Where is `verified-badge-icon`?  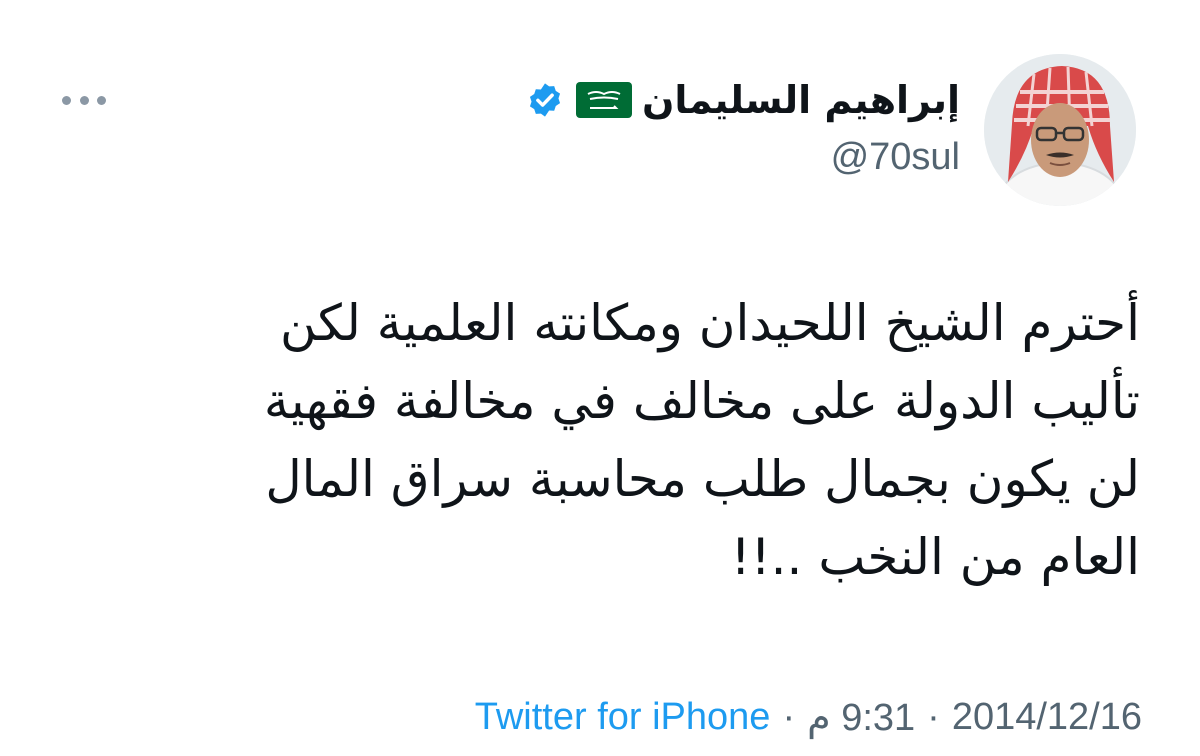
verified-badge-icon is located at coordinates (544, 100).